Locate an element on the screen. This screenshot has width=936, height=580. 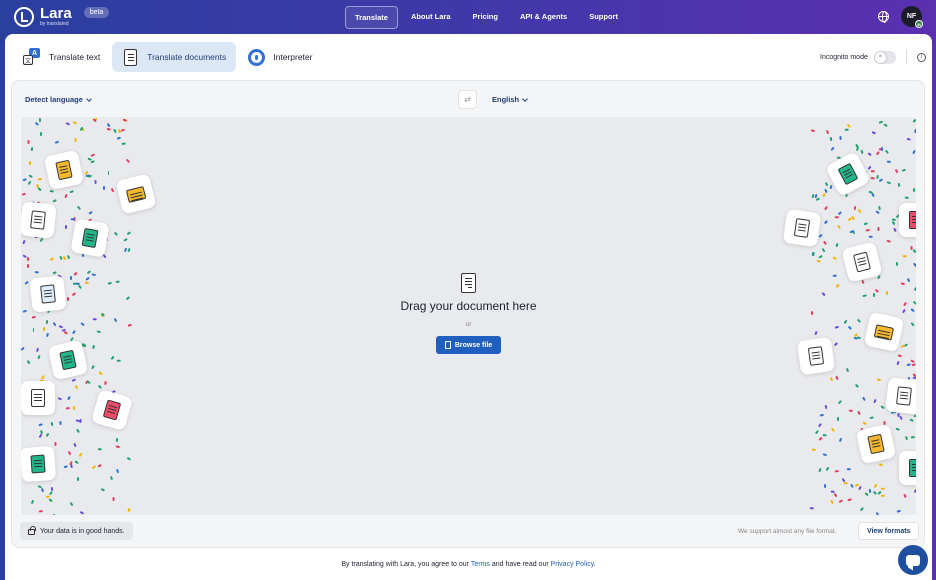
footer-middle: and have read our is located at coordinates (520, 564).